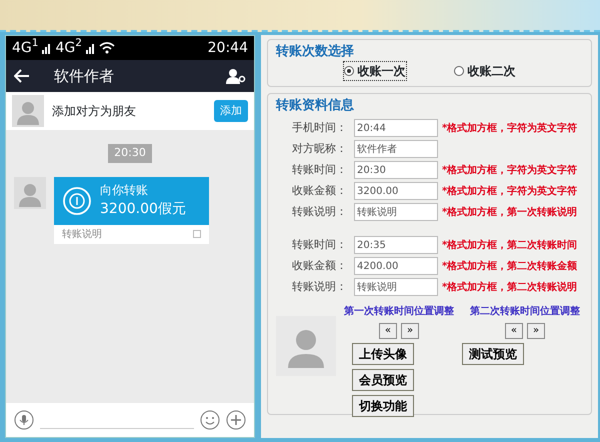 The image size is (600, 442). I want to click on input-field: 4200.00, so click(396, 266).